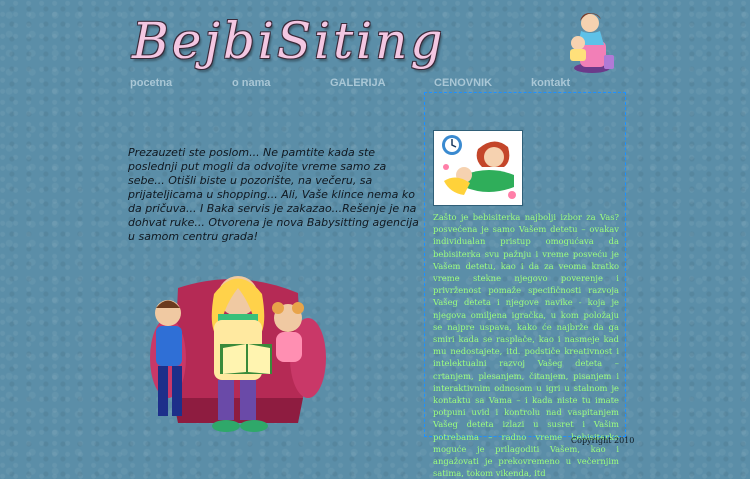 The height and width of the screenshot is (479, 750). I want to click on site-logo: BejbiSiting, so click(332, 41).